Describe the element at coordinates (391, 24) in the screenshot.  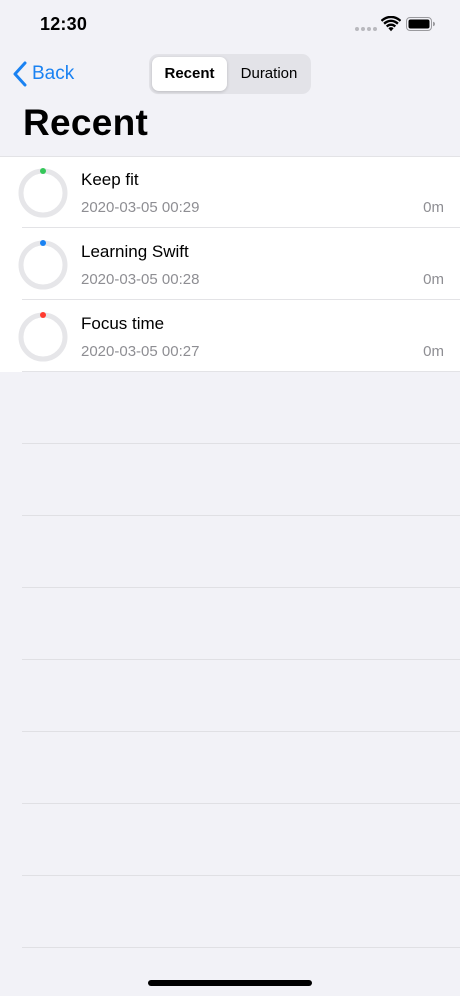
I see `wifi-icon` at that location.